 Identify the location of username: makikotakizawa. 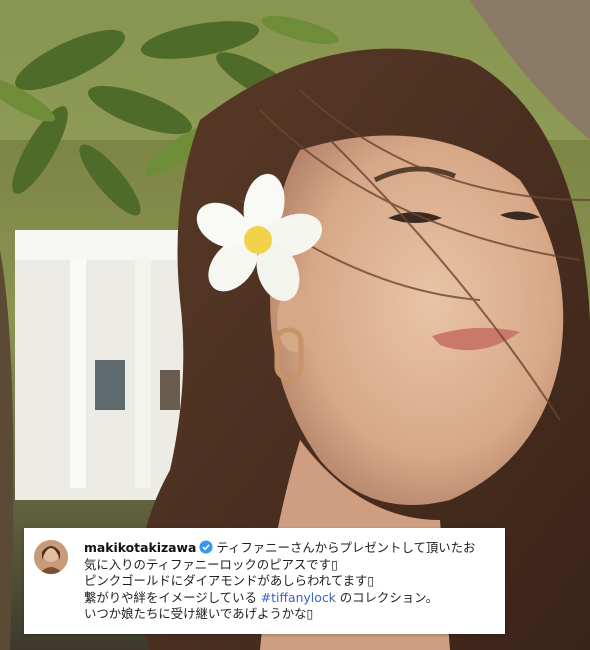
(140, 547).